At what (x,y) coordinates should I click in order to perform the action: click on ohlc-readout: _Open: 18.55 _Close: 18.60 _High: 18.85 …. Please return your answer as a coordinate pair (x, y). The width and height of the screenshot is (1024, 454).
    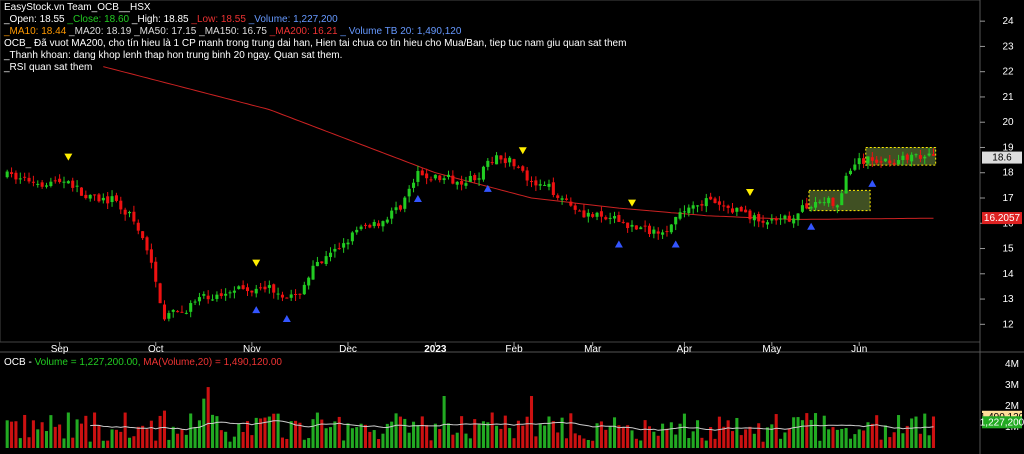
    Looking at the image, I should click on (171, 20).